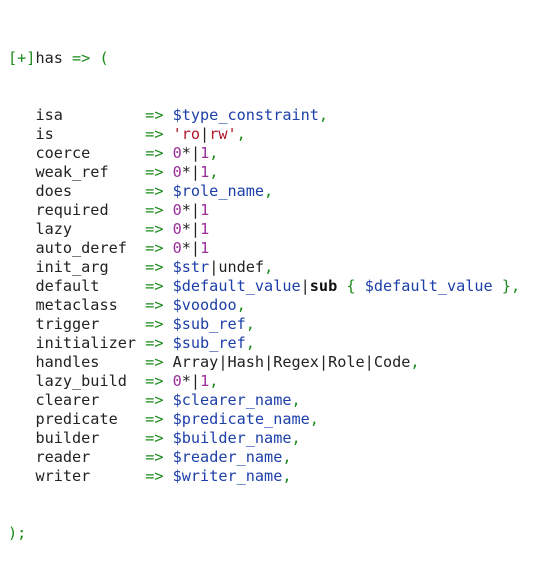  I want to click on value-token-plain: Array, so click(195, 362).